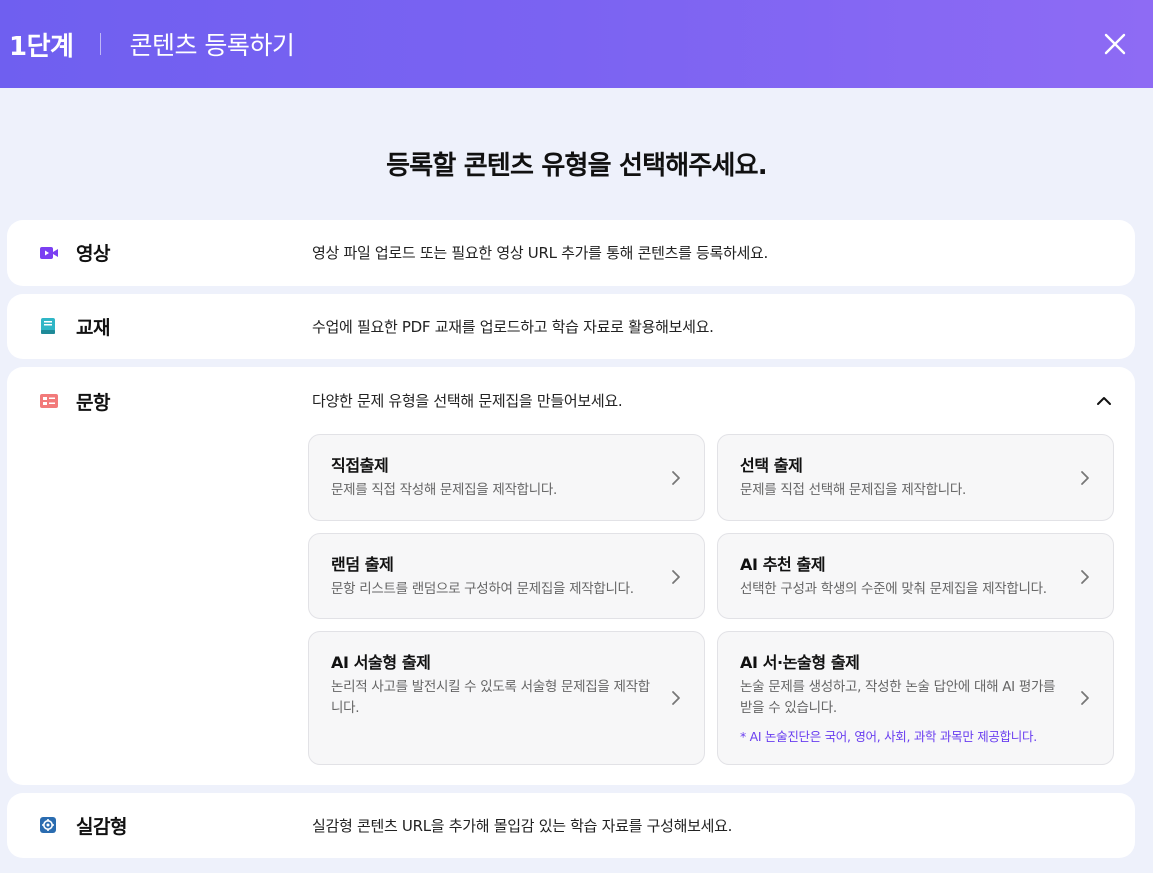  Describe the element at coordinates (41, 46) in the screenshot. I see `step-label: 1단계` at that location.